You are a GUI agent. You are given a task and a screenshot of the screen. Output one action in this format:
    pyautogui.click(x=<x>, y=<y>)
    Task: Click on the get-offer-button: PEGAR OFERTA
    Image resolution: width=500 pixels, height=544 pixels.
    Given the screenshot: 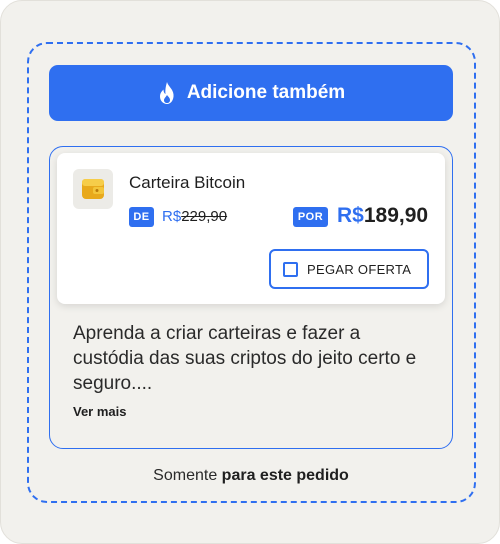 What is the action you would take?
    pyautogui.click(x=349, y=269)
    